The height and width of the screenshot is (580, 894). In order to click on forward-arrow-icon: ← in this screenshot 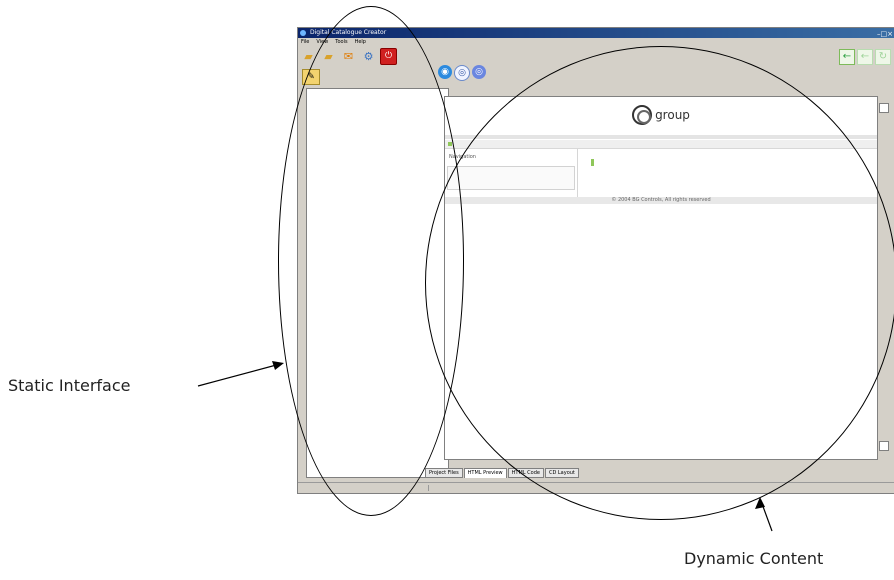, I will do `click(865, 57)`.